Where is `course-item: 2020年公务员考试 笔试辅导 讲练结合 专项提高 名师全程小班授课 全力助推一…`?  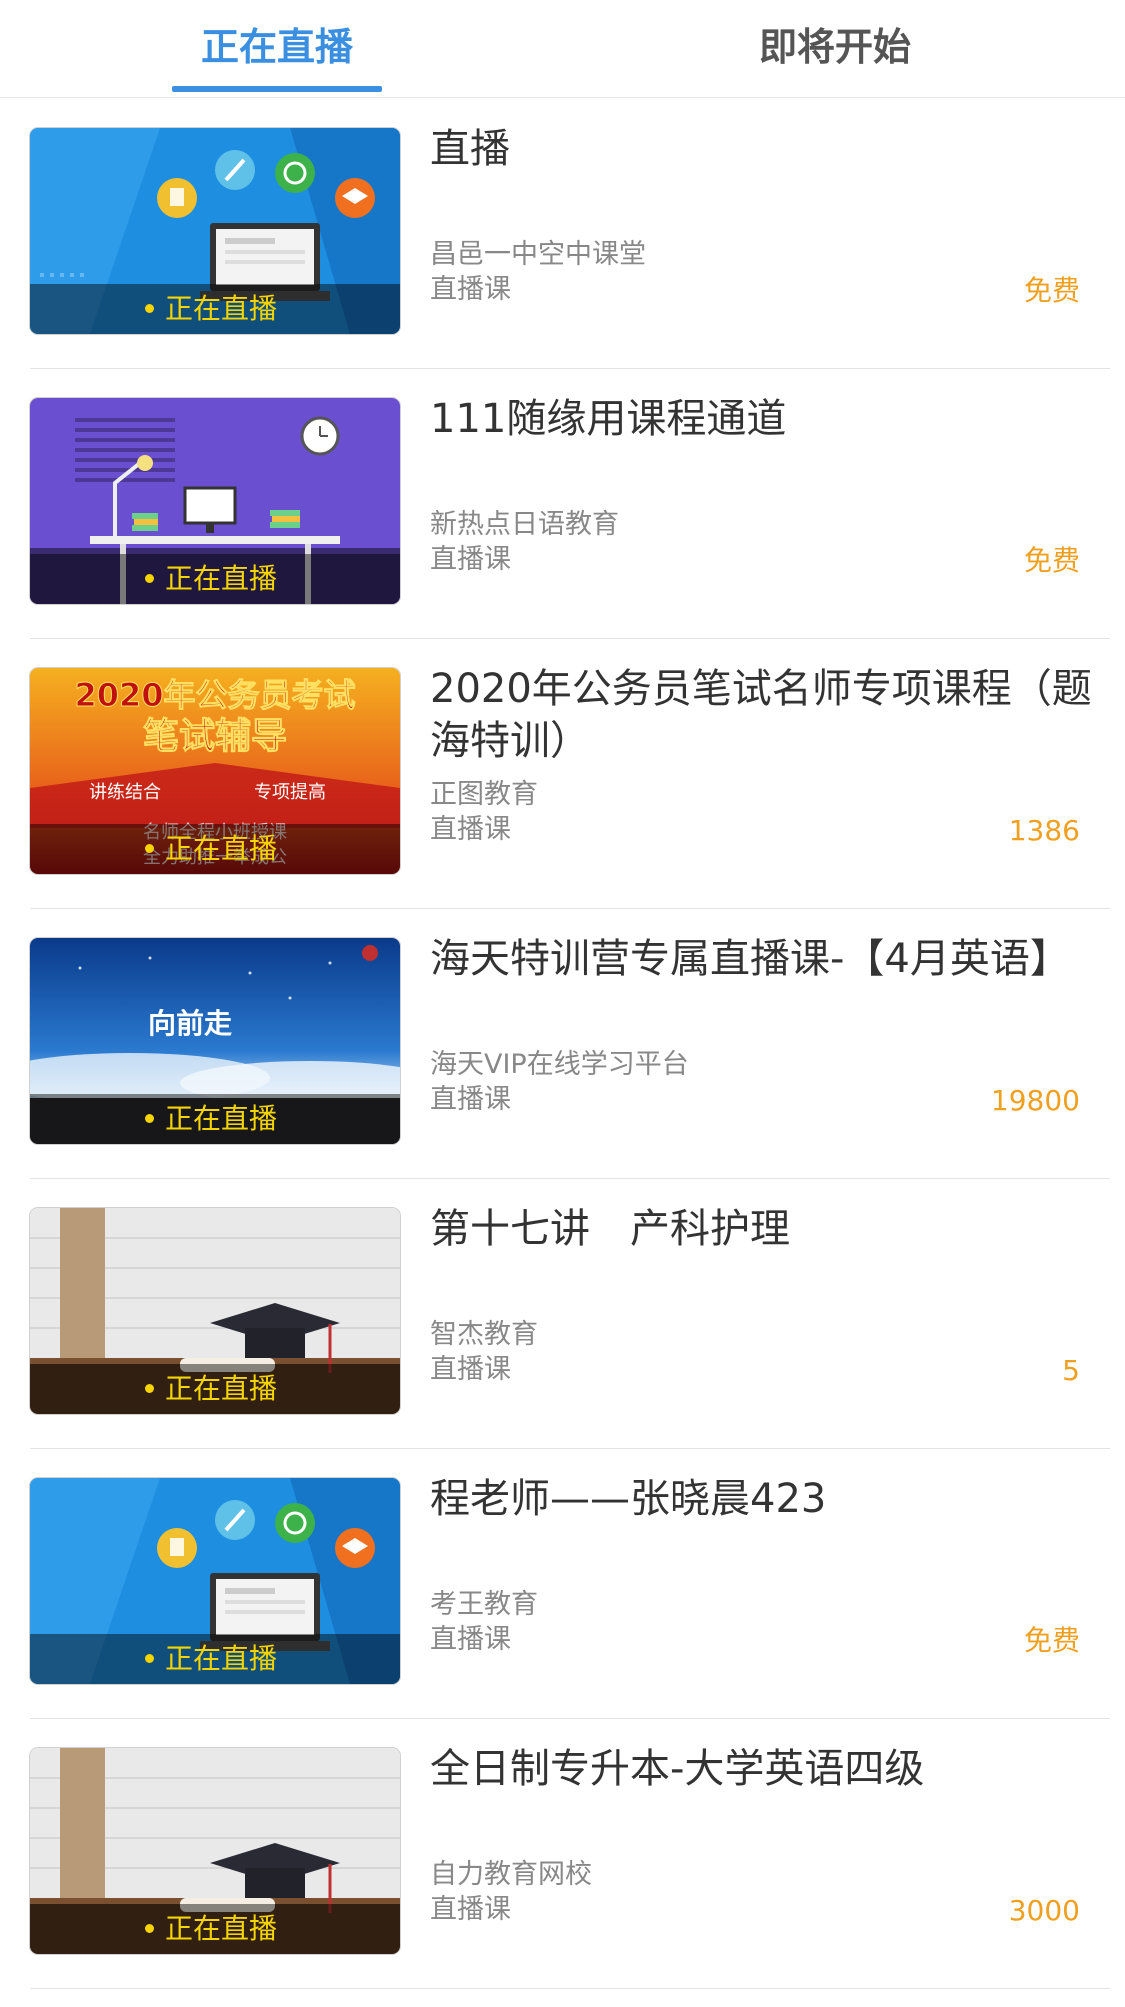
course-item: 2020年公务员考试 笔试辅导 讲练结合 专项提高 名师全程小班授课 全力助推一… is located at coordinates (570, 773).